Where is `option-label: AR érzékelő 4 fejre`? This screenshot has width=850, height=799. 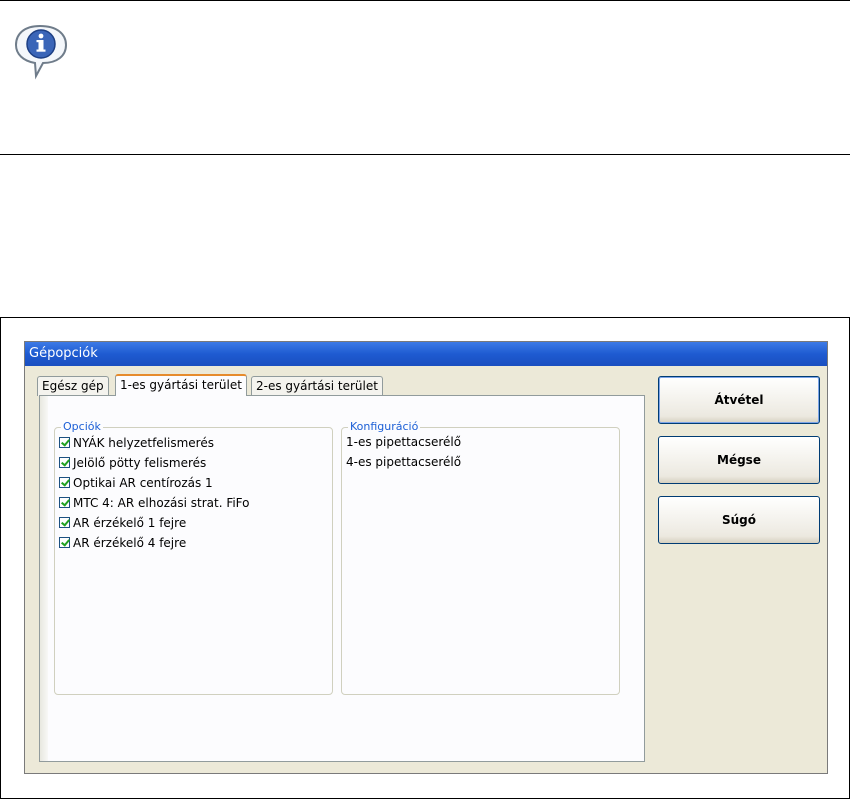 option-label: AR érzékelő 4 fejre is located at coordinates (130, 543).